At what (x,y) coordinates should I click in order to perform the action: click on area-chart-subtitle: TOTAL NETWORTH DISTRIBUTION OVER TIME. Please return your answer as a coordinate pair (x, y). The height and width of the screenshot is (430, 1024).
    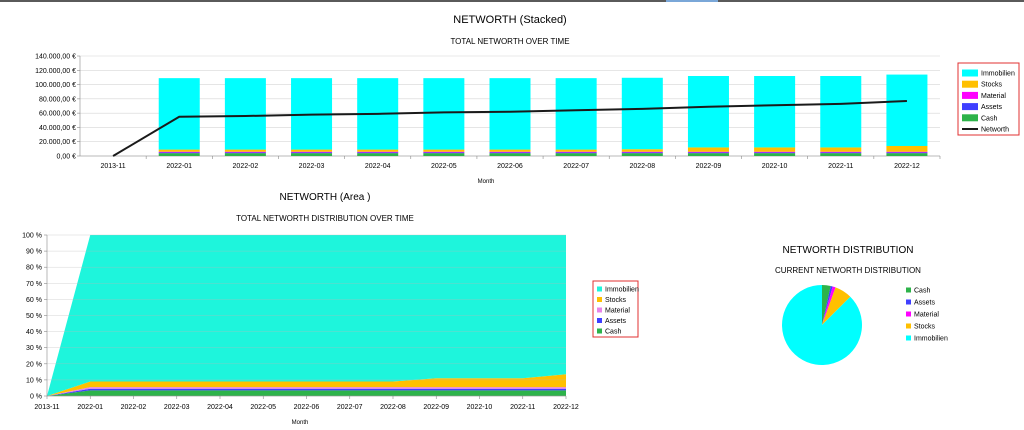
    Looking at the image, I should click on (325, 218).